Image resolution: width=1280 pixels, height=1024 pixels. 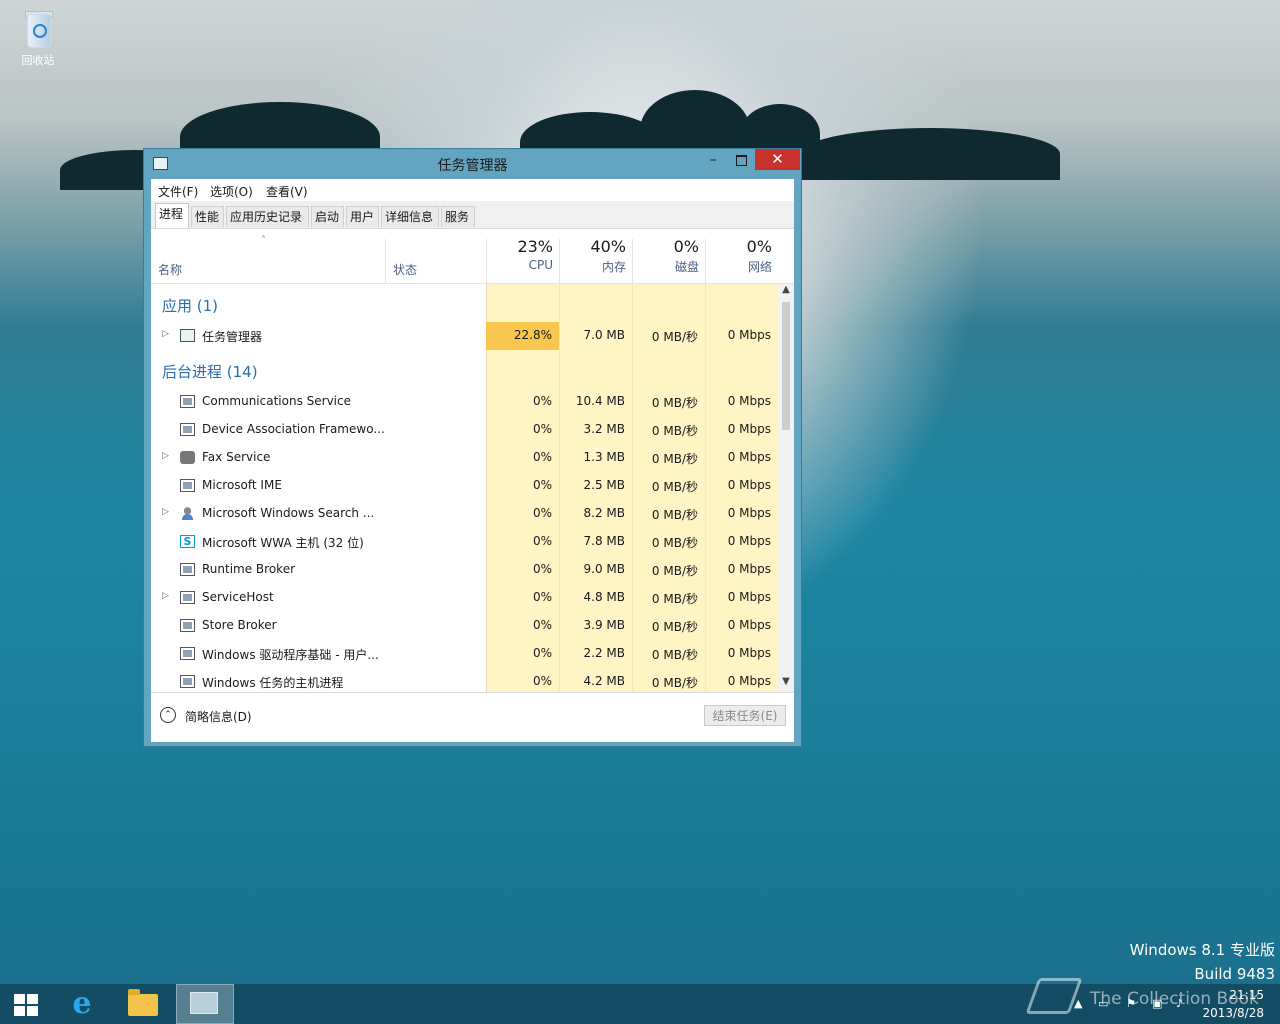 I want to click on maximize-icon, so click(x=741, y=160).